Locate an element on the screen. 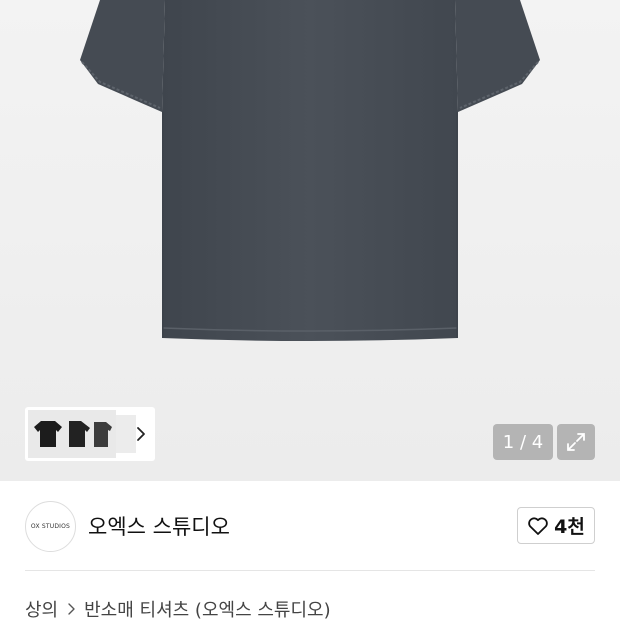 The width and height of the screenshot is (620, 620). brand-logo-text: OX STUDIOS is located at coordinates (50, 526).